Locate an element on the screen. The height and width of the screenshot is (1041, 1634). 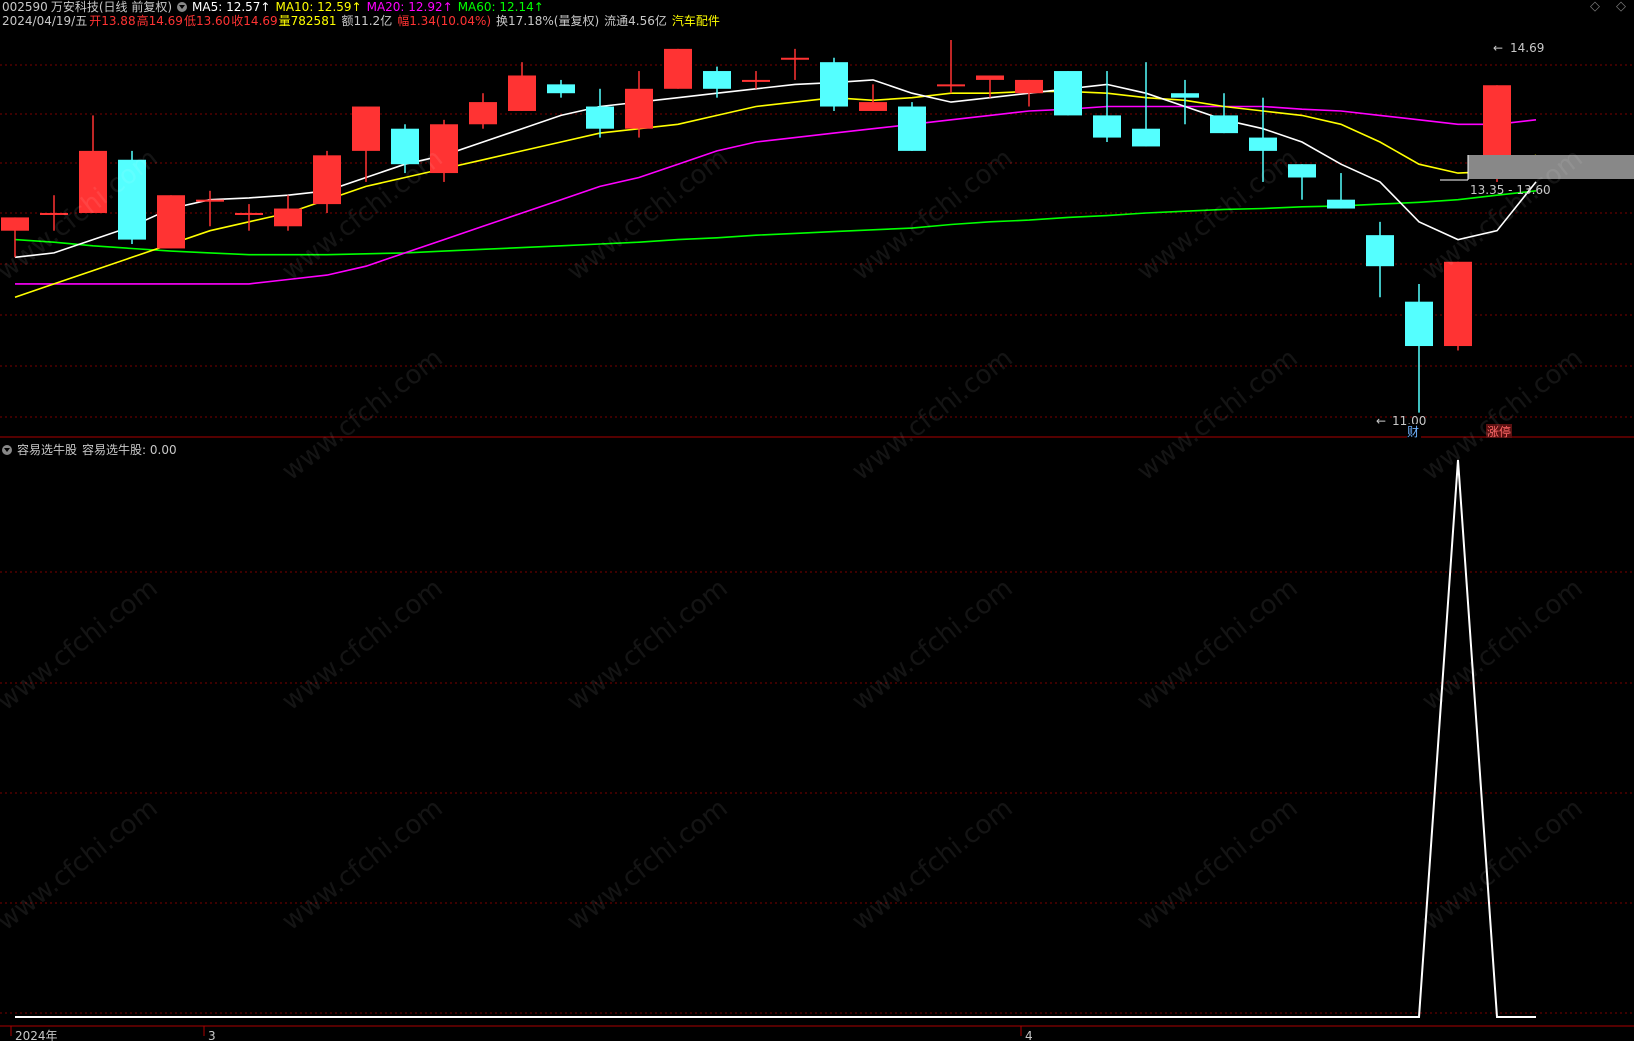
cai-badge: 财 is located at coordinates (1413, 432).